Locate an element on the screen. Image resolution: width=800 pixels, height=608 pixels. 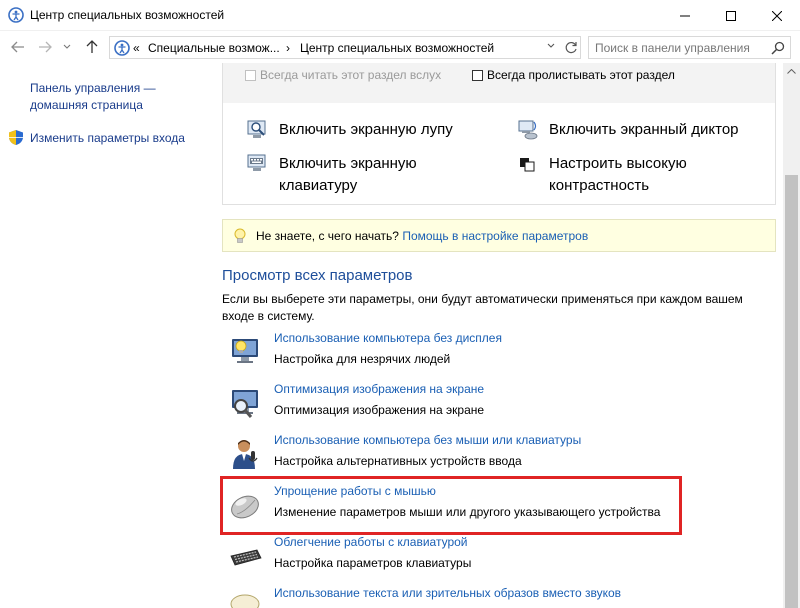
refresh-button is located at coordinates (571, 47).